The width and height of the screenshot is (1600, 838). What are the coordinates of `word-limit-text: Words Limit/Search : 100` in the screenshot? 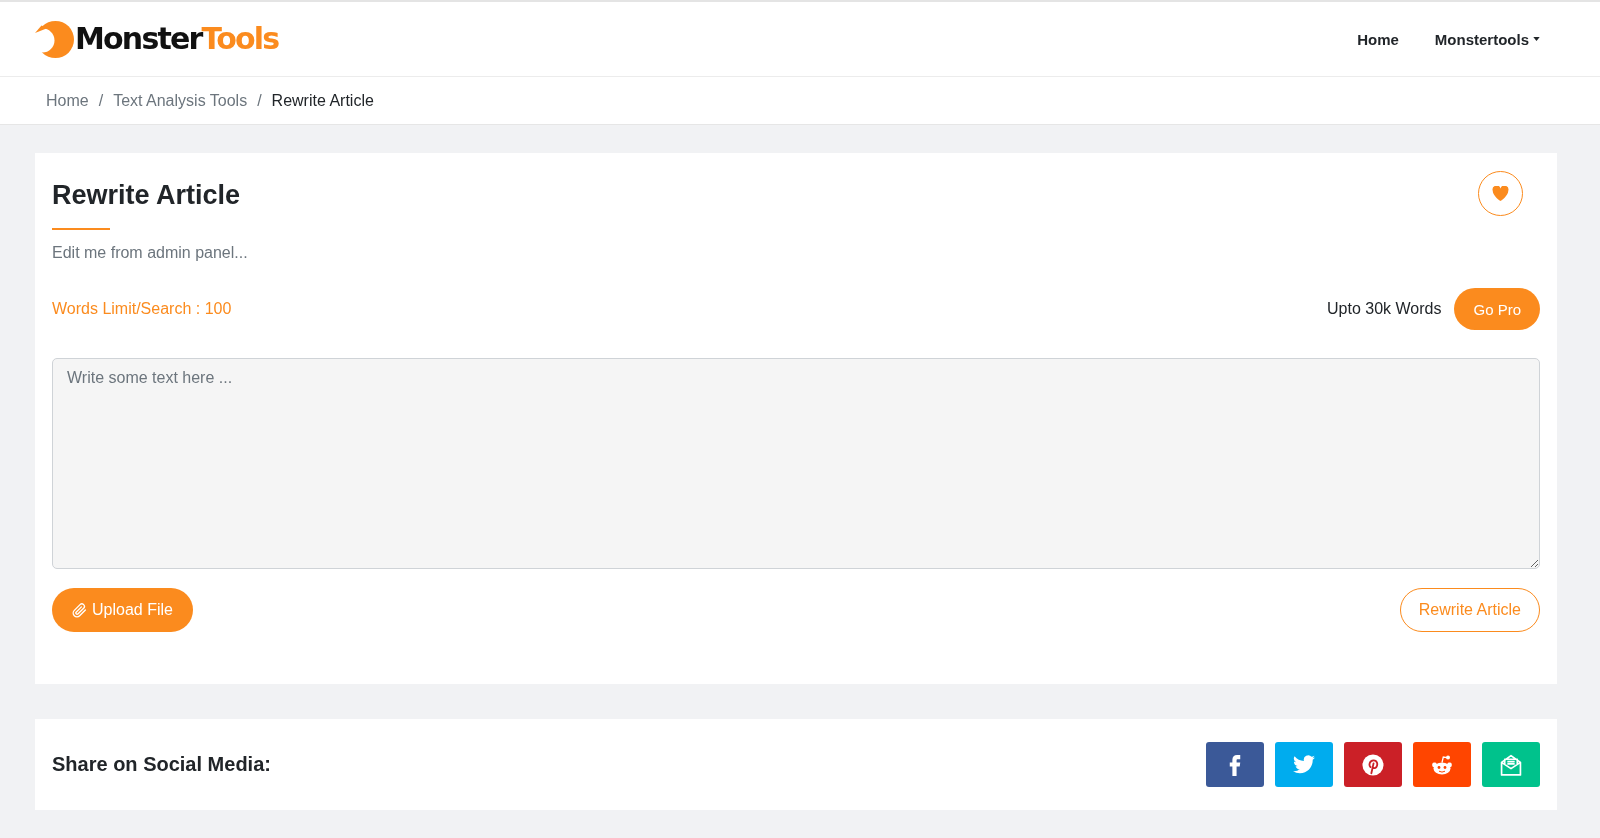 It's located at (142, 309).